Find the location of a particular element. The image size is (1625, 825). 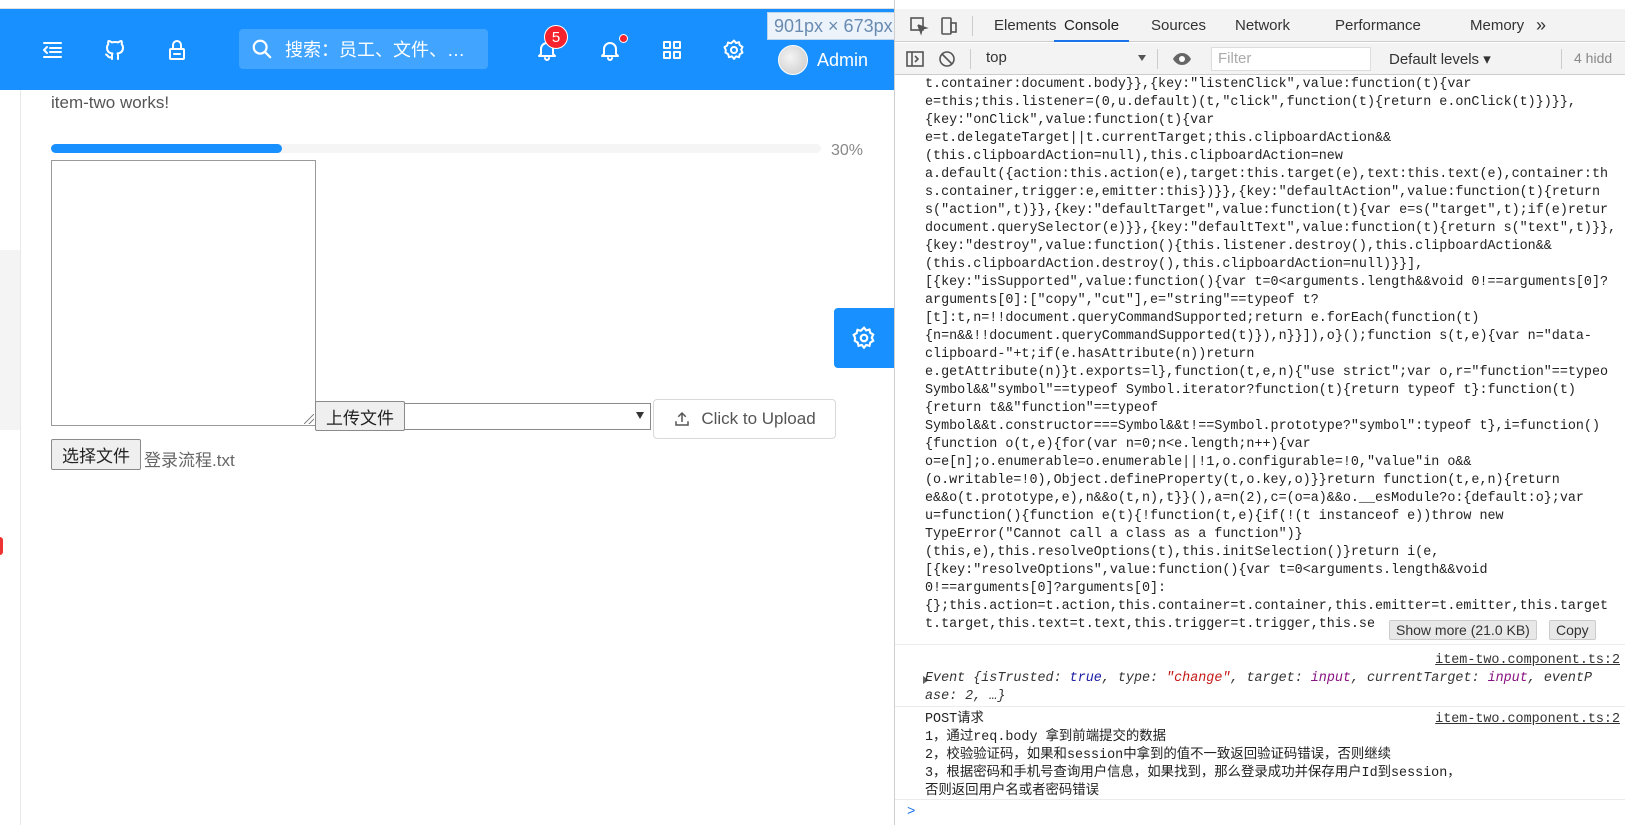

gear-icon is located at coordinates (863, 338).